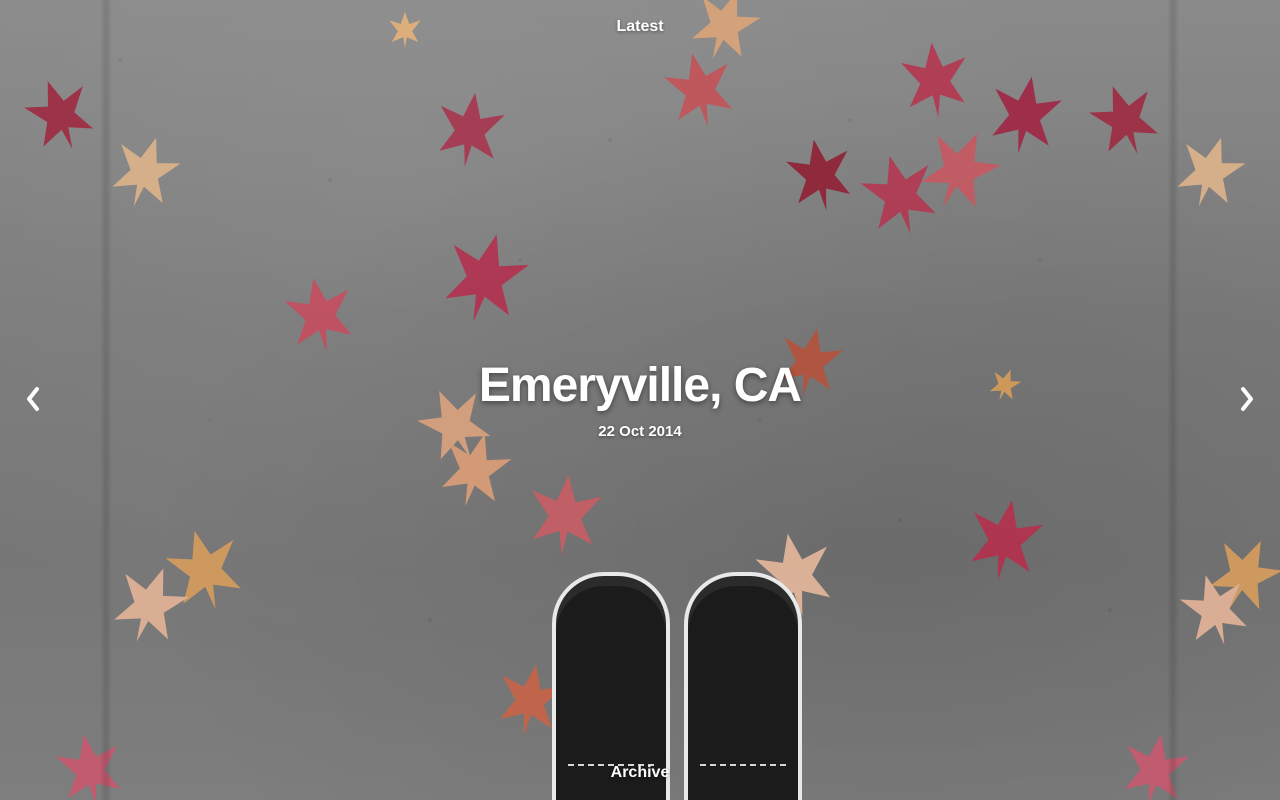 The width and height of the screenshot is (1280, 800). What do you see at coordinates (640, 27) in the screenshot?
I see `latest-link: Latest` at bounding box center [640, 27].